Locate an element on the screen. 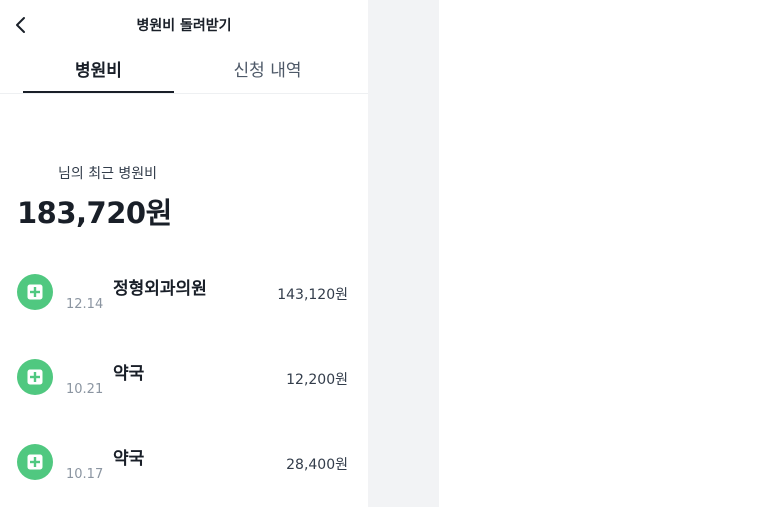 The image size is (782, 507). bill-item-amount: 28,400원 is located at coordinates (317, 465).